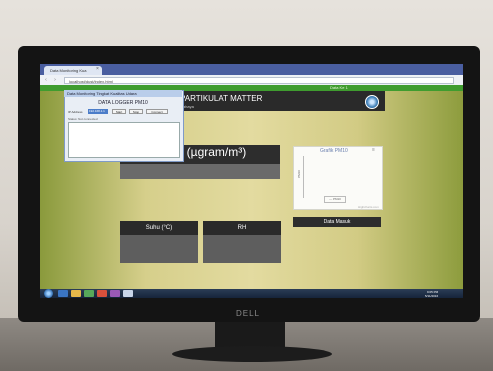  Describe the element at coordinates (102, 293) in the screenshot. I see `chrome-icon` at that location.